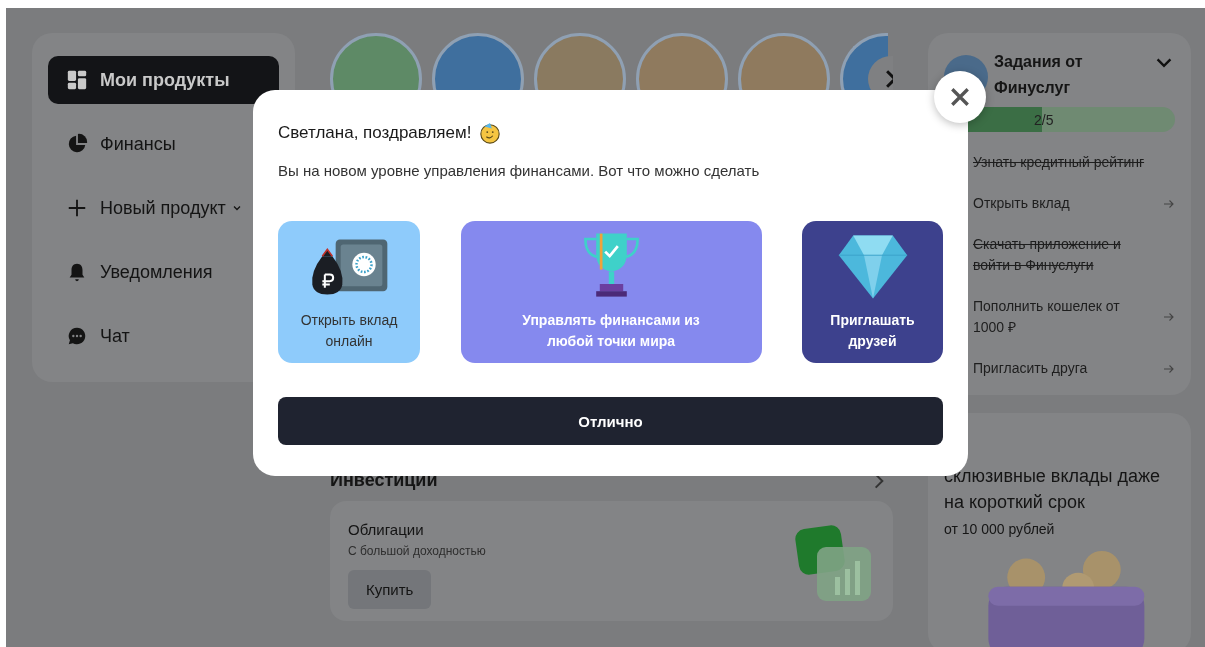  Describe the element at coordinates (1021, 203) in the screenshot. I see `task-link: Открыть вклад` at that location.